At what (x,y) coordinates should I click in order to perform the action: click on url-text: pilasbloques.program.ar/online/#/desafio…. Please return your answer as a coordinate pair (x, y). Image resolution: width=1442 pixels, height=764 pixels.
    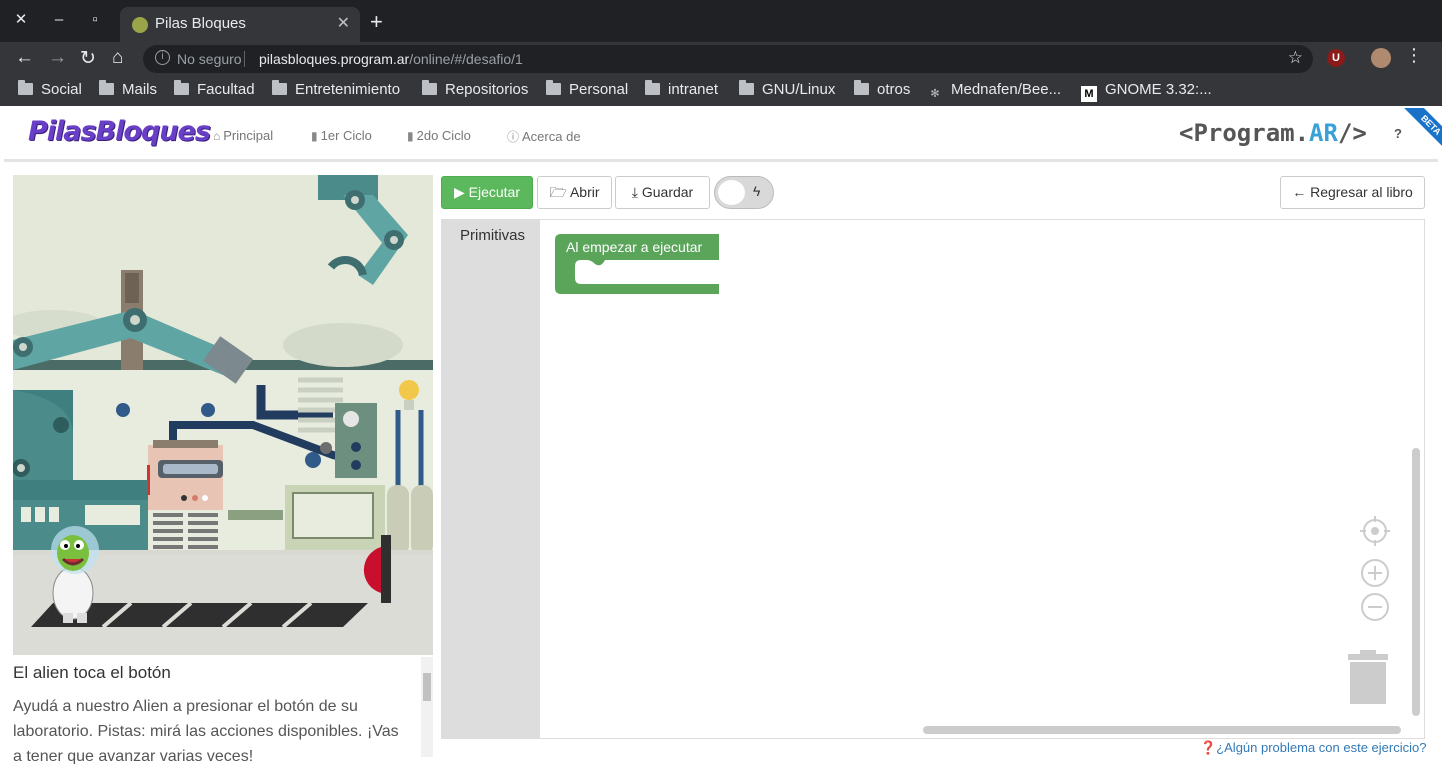
    Looking at the image, I should click on (391, 59).